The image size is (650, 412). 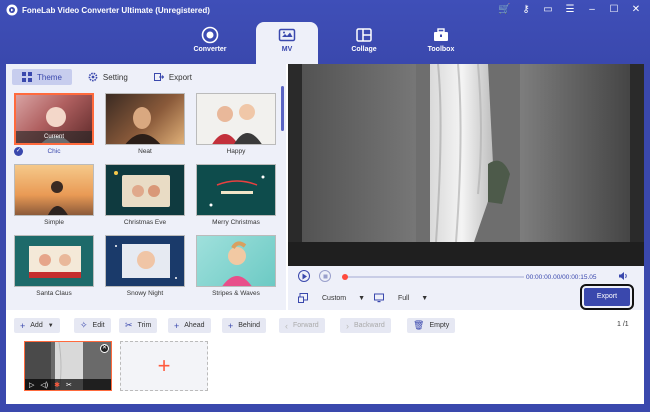 I want to click on remove-clip-icon: ✕, so click(x=104, y=348).